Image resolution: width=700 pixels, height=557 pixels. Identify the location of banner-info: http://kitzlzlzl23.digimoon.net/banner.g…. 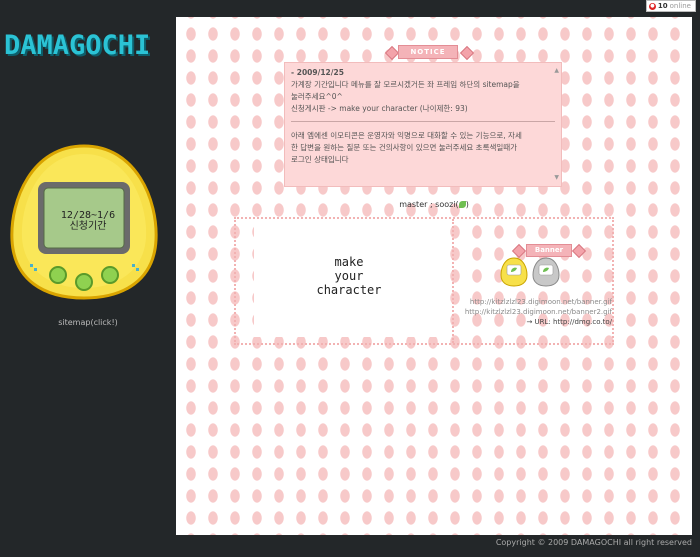
(532, 312).